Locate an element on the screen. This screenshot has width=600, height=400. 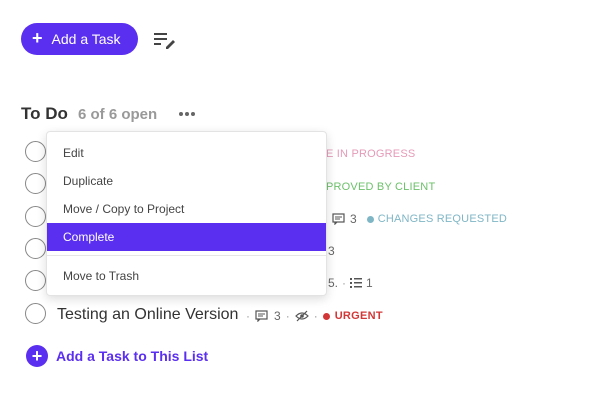
add-task-button: + Add a Task is located at coordinates (79, 39).